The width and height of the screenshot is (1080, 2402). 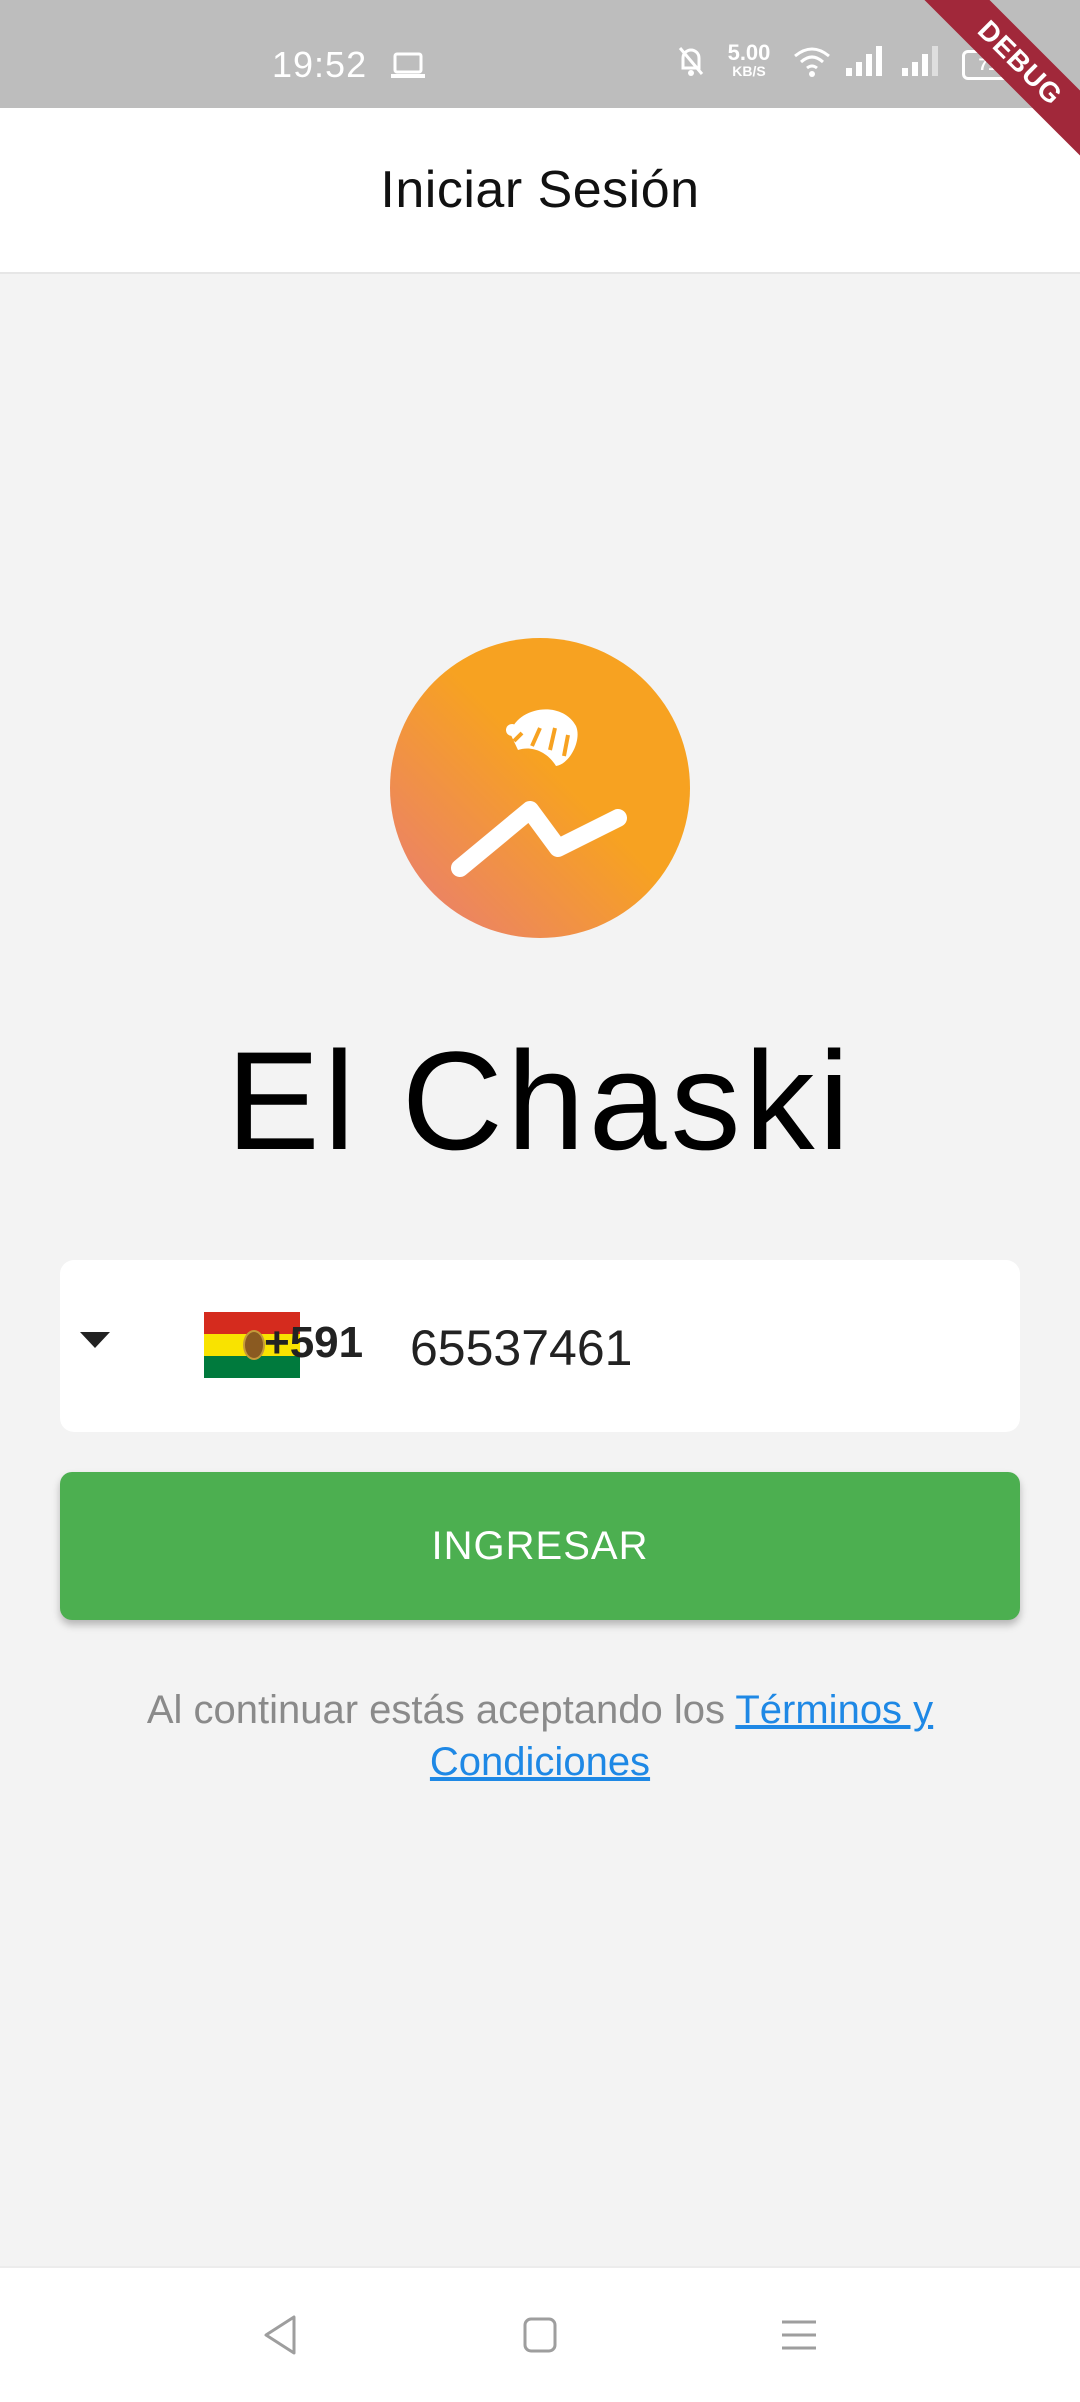 What do you see at coordinates (690, 1348) in the screenshot?
I see `phone-number-input` at bounding box center [690, 1348].